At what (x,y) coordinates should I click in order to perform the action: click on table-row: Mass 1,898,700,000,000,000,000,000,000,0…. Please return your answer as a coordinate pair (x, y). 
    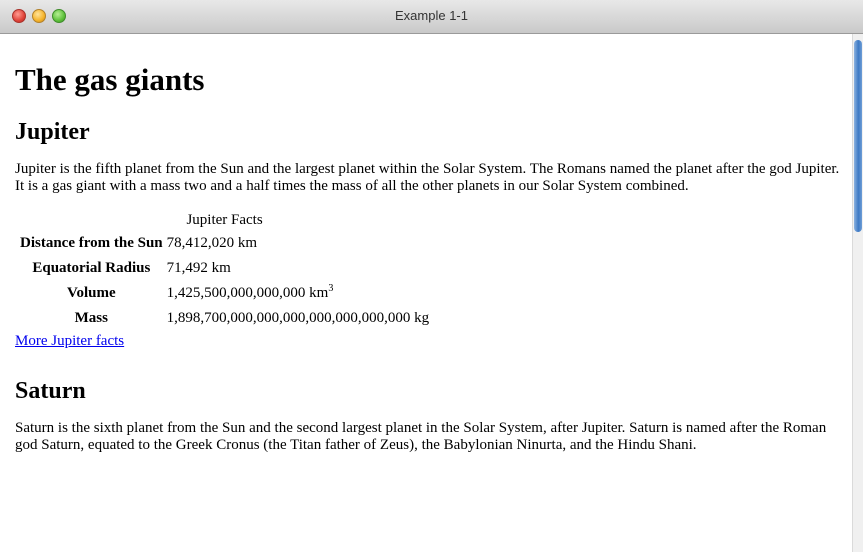
    Looking at the image, I should click on (224, 318).